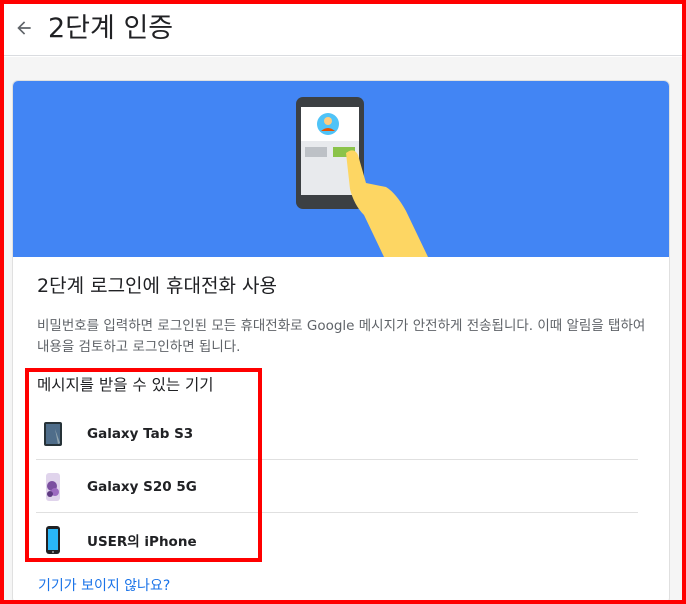 This screenshot has height=604, width=686. I want to click on device-name: Galaxy Tab S3, so click(140, 433).